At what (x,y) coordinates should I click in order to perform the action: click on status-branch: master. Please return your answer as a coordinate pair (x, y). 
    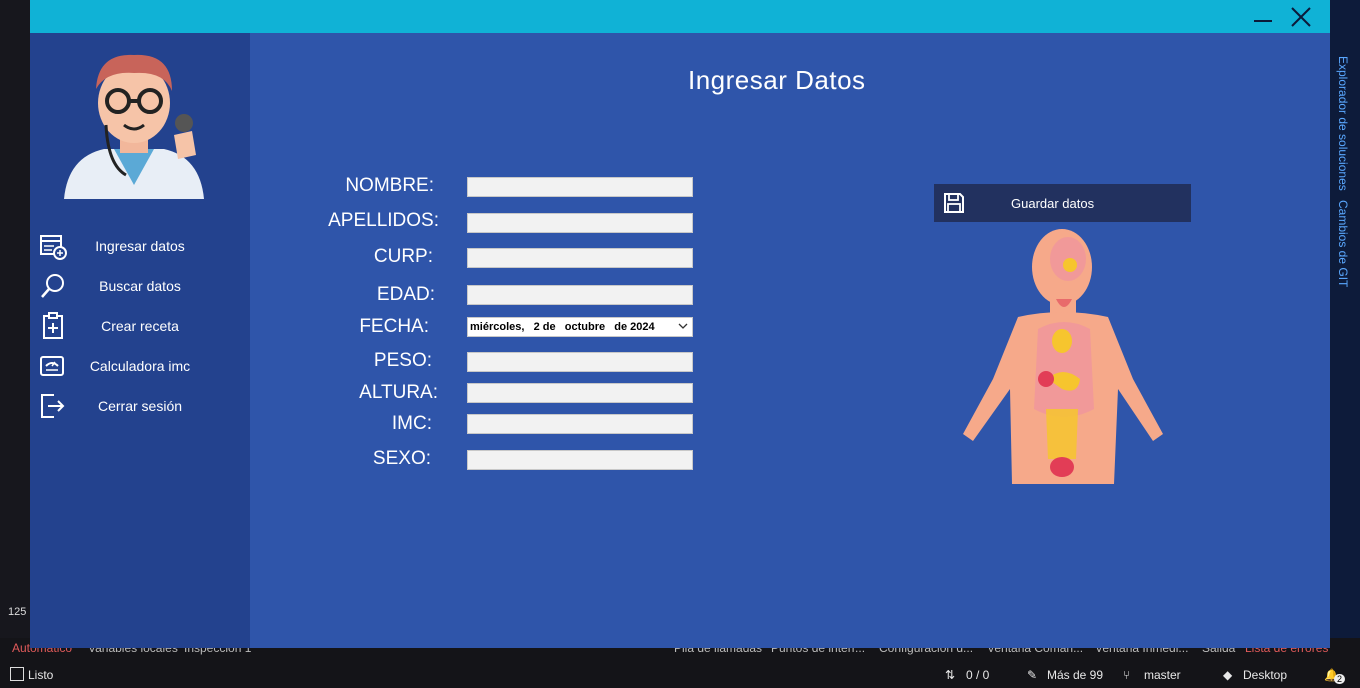
    Looking at the image, I should click on (1162, 675).